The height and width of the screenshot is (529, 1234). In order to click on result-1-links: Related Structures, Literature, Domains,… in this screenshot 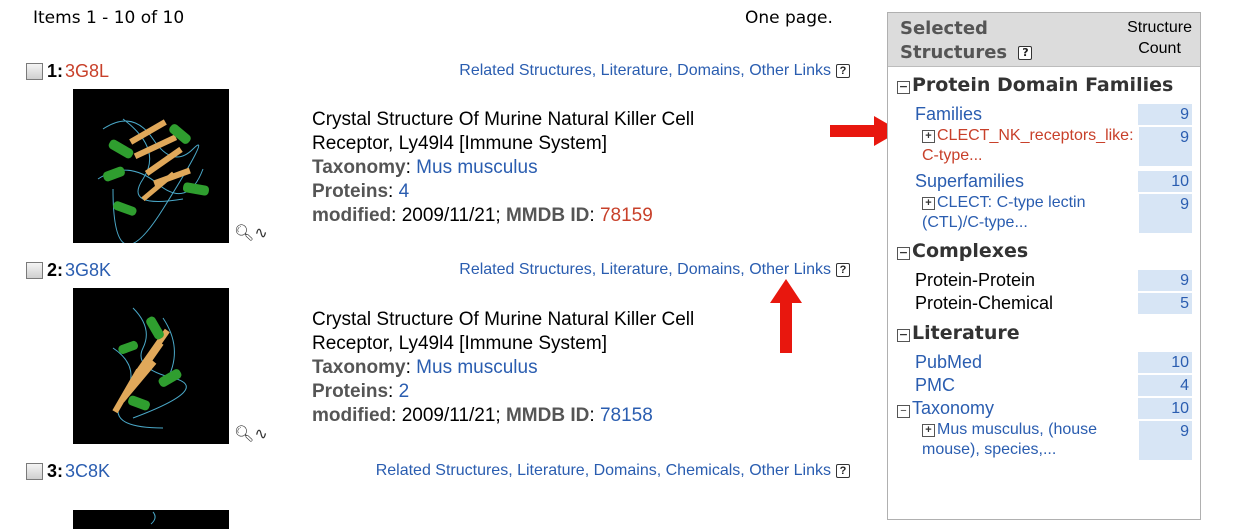, I will do `click(590, 71)`.